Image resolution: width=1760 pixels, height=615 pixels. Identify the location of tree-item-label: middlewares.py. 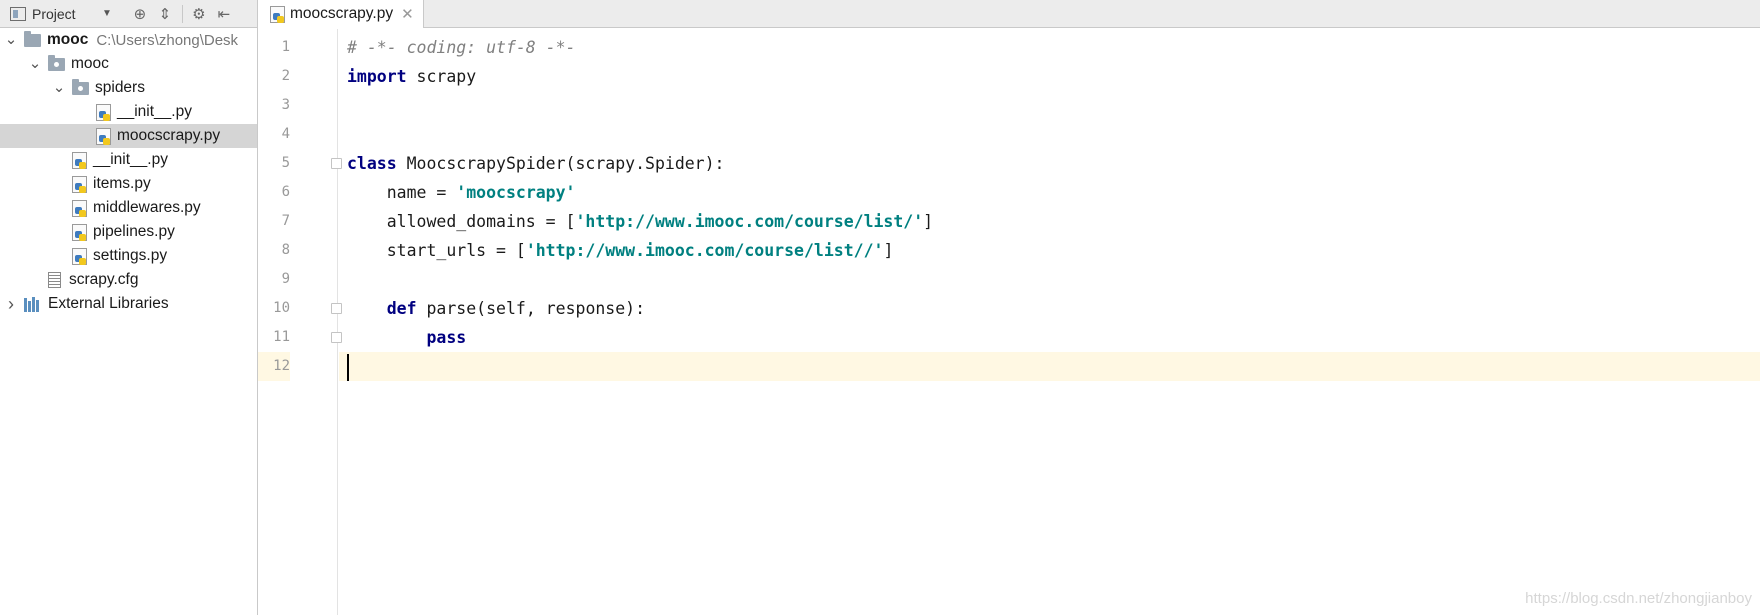
(147, 207).